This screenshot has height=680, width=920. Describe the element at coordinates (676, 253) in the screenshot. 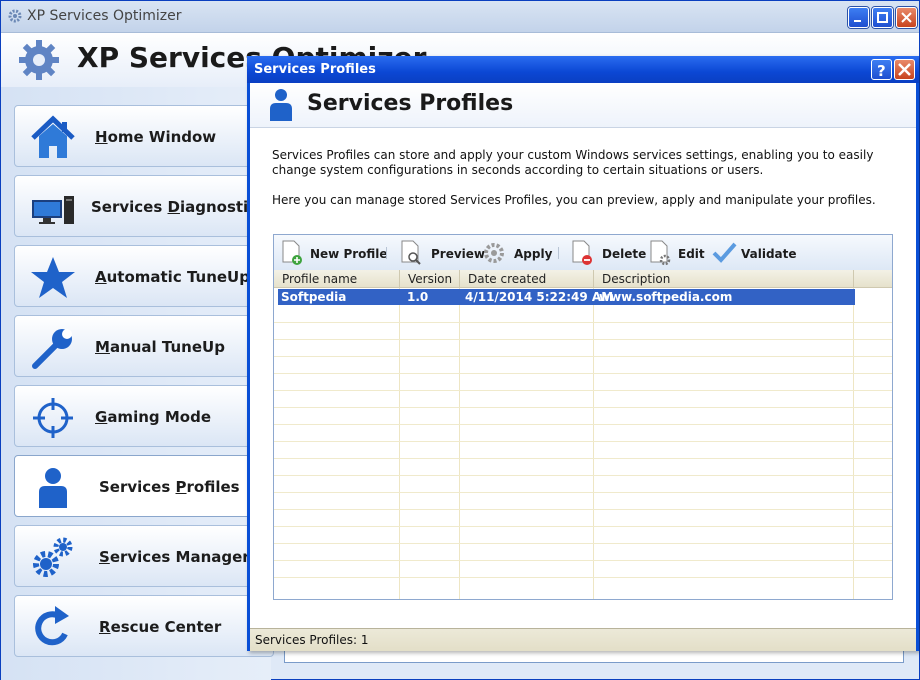

I see `edit-button: Edit` at that location.